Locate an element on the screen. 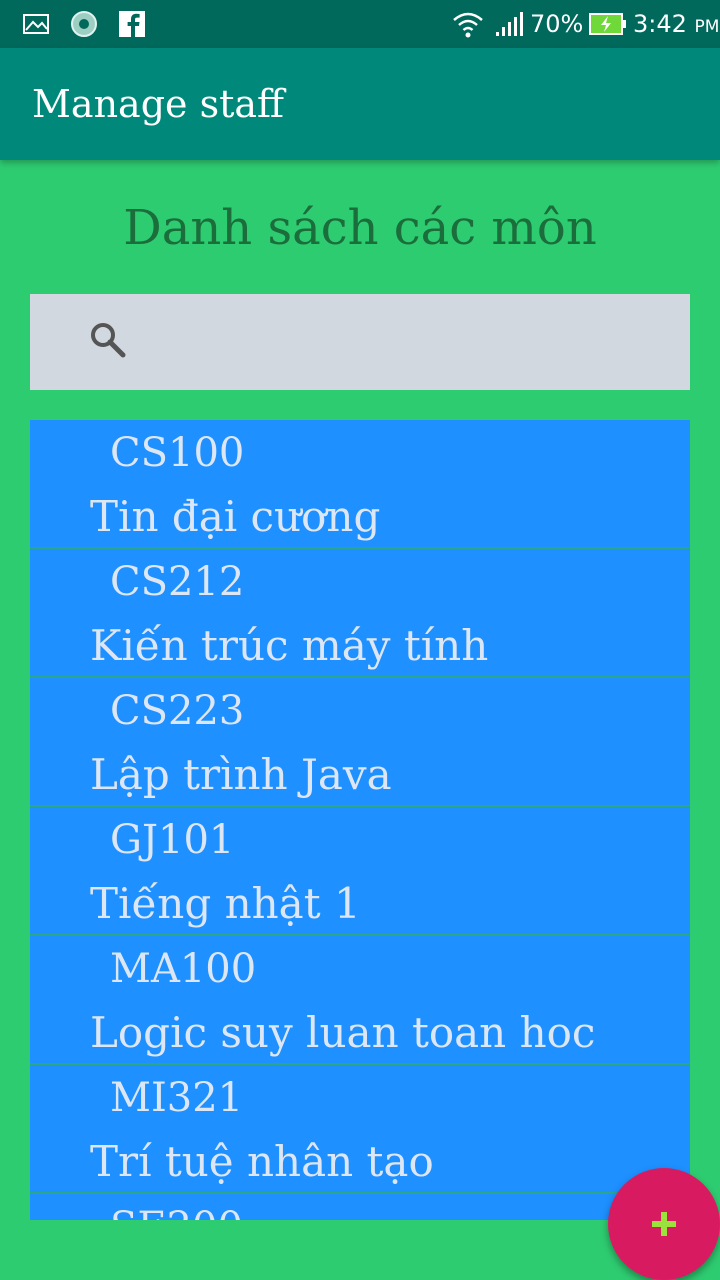 This screenshot has width=720, height=1280. add-subject-button is located at coordinates (664, 1224).